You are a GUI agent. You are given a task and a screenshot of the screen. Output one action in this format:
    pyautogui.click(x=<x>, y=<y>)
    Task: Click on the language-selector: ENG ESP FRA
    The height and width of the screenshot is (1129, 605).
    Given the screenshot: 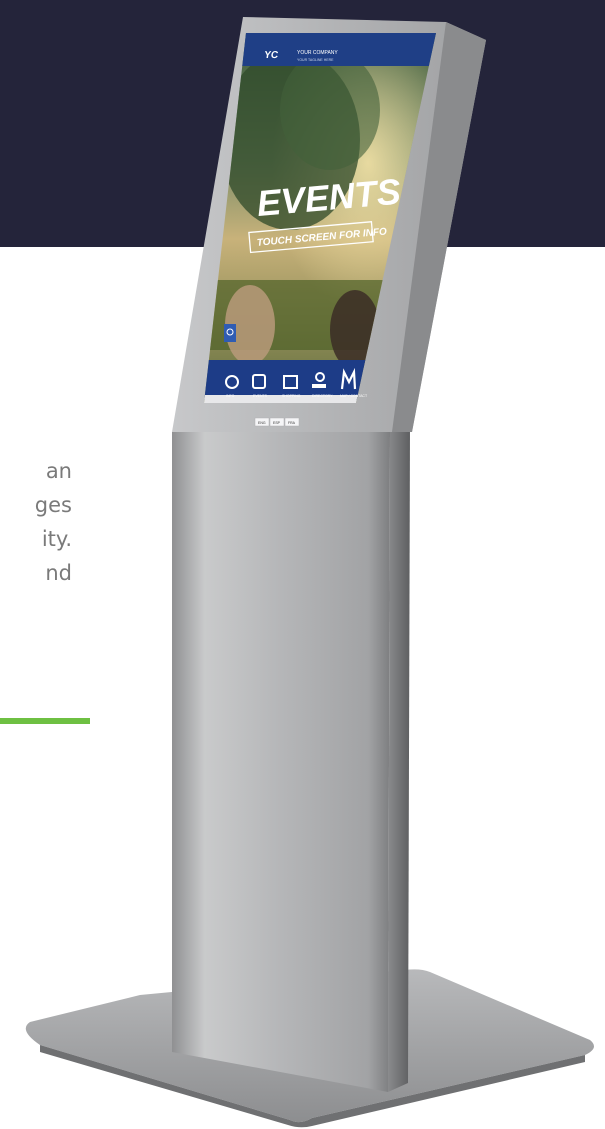 What is the action you would take?
    pyautogui.click(x=277, y=422)
    